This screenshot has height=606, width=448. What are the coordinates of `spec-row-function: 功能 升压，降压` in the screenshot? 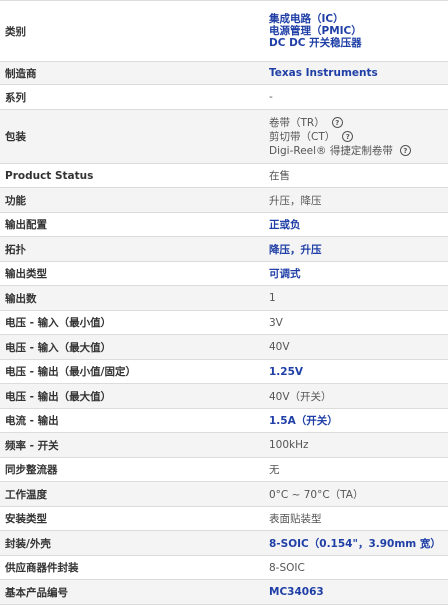 It's located at (224, 200).